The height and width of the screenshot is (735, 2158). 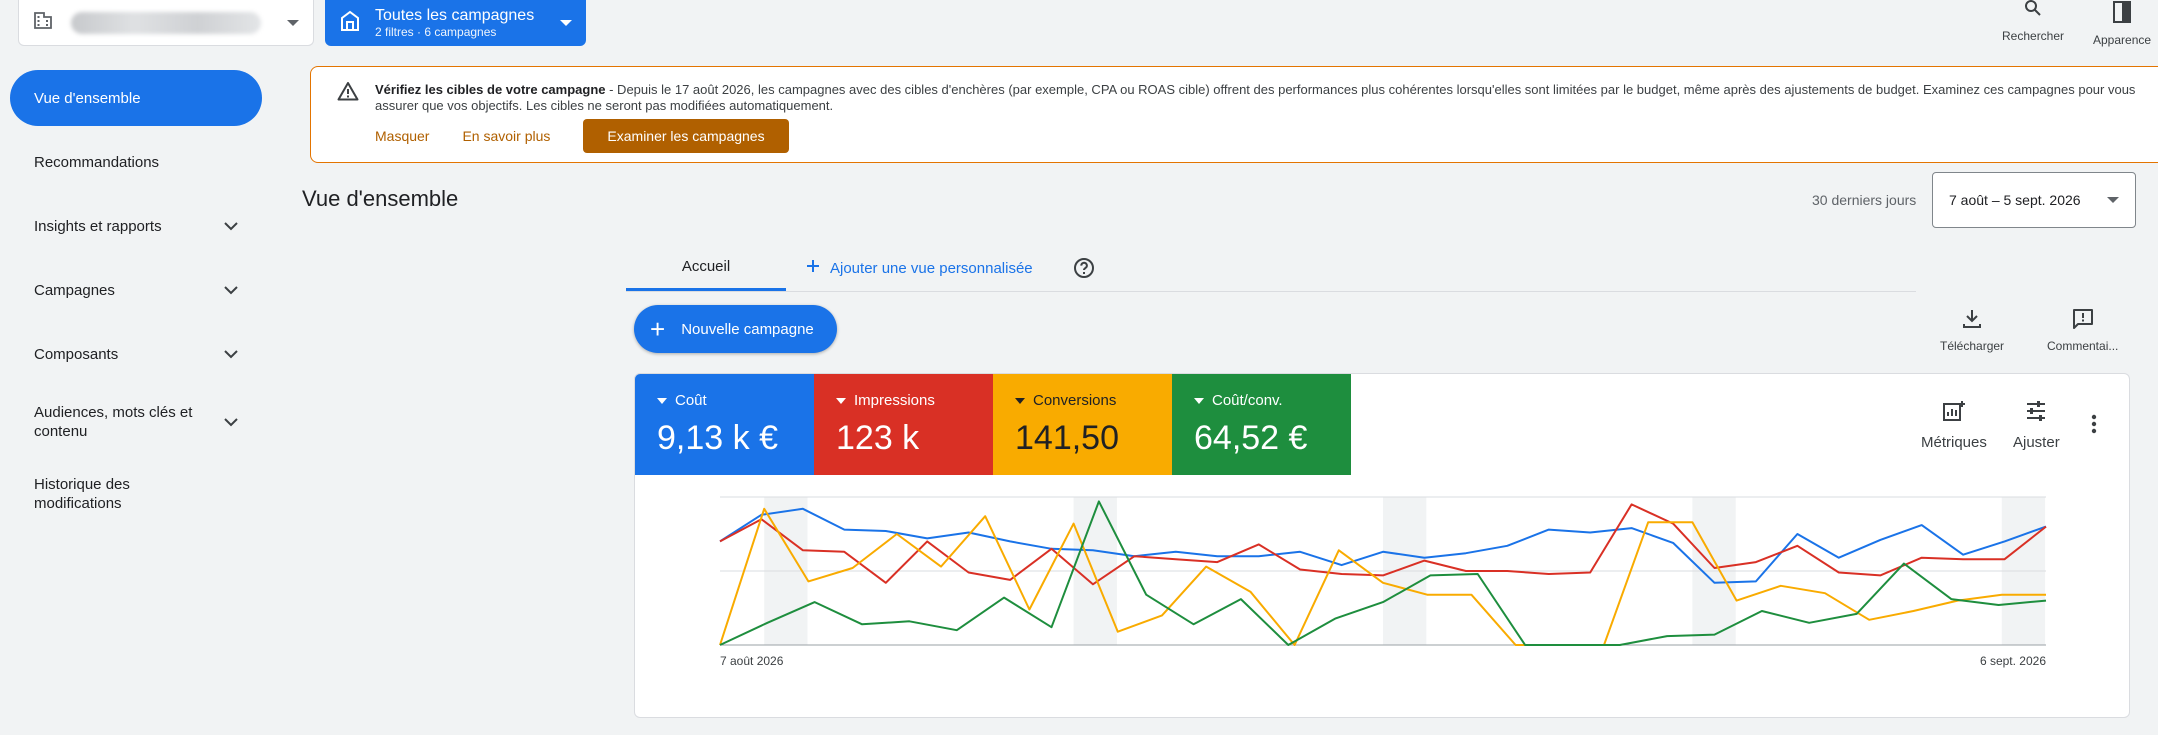 I want to click on appearance-icon, so click(x=2122, y=16).